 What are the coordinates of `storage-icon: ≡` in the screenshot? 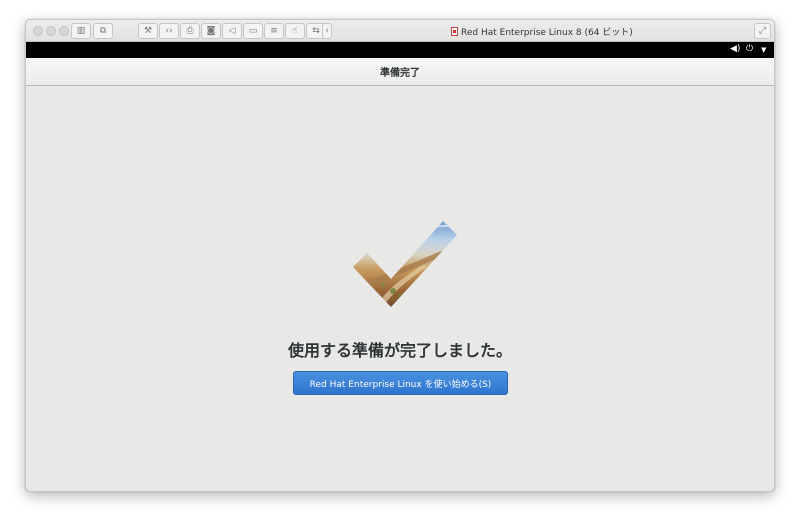 It's located at (274, 30).